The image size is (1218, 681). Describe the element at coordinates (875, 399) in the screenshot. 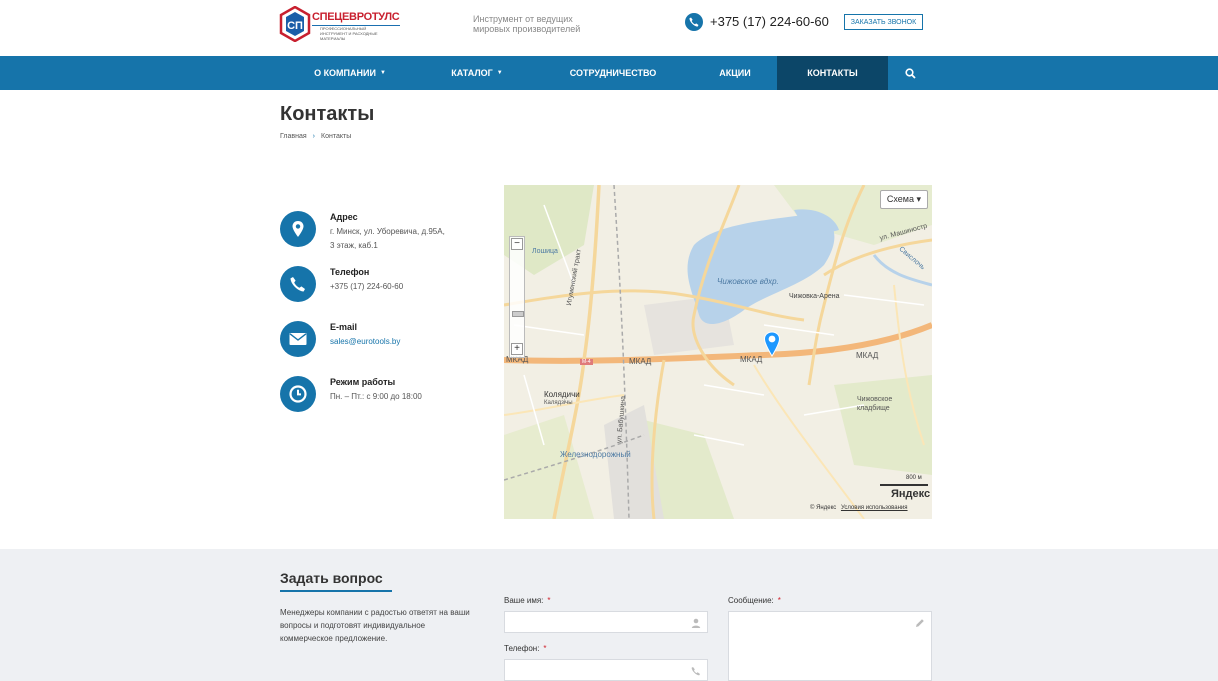

I see `map-label-cemetery-1: Чижовское` at that location.